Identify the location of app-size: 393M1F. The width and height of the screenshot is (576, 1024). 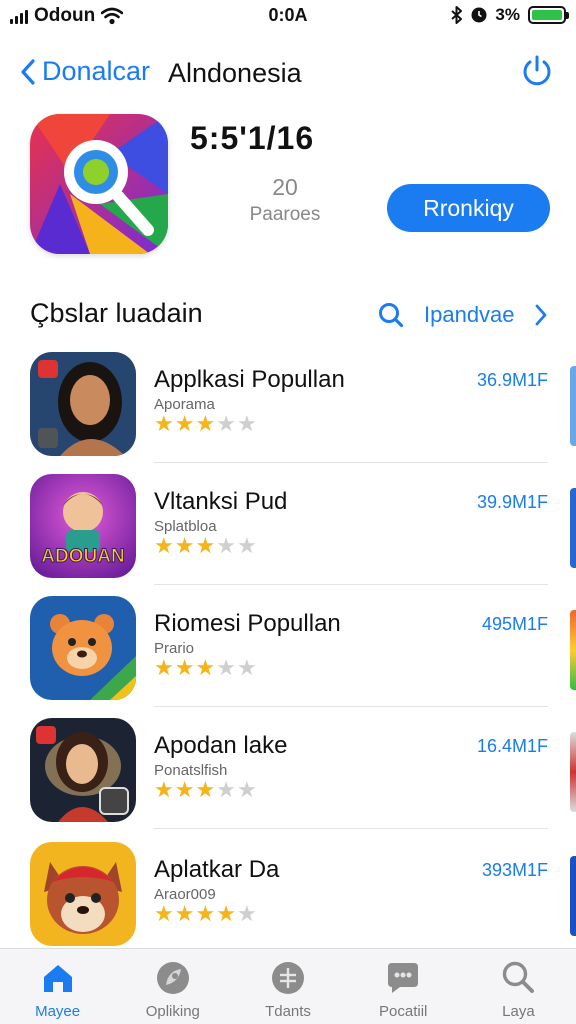
(514, 870).